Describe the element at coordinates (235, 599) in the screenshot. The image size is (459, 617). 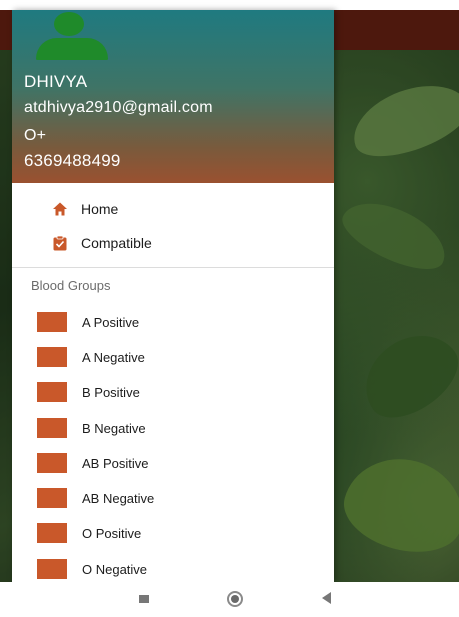
I see `home-button-icon` at that location.